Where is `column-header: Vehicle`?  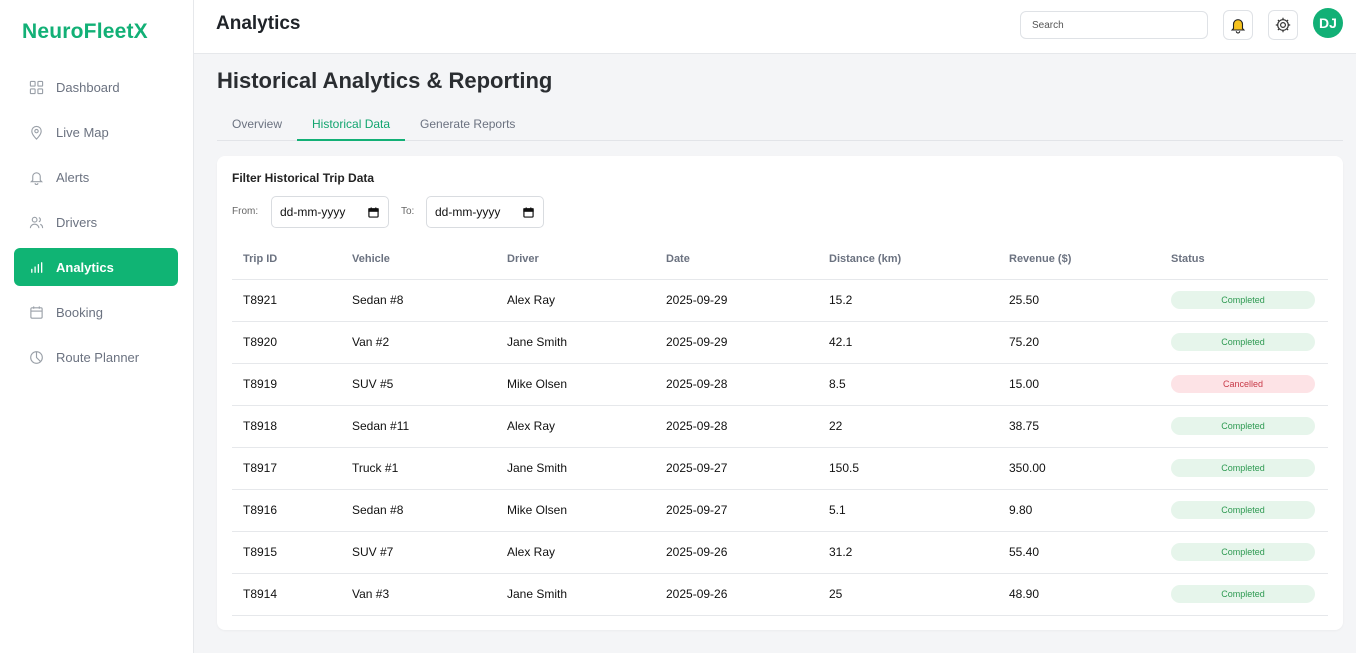 column-header: Vehicle is located at coordinates (418, 260).